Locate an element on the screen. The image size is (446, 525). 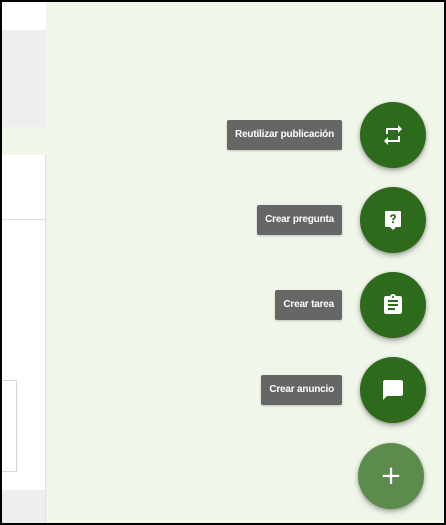
create-question-button is located at coordinates (393, 220).